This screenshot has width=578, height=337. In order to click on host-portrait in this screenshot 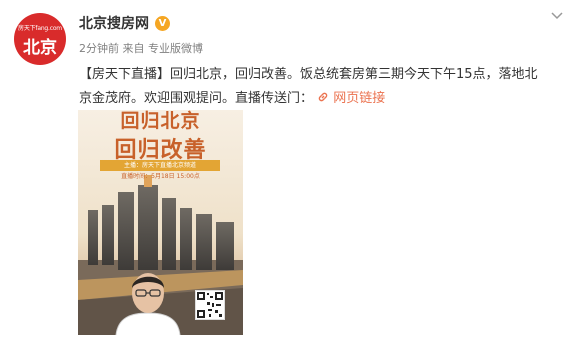, I will do `click(148, 304)`.